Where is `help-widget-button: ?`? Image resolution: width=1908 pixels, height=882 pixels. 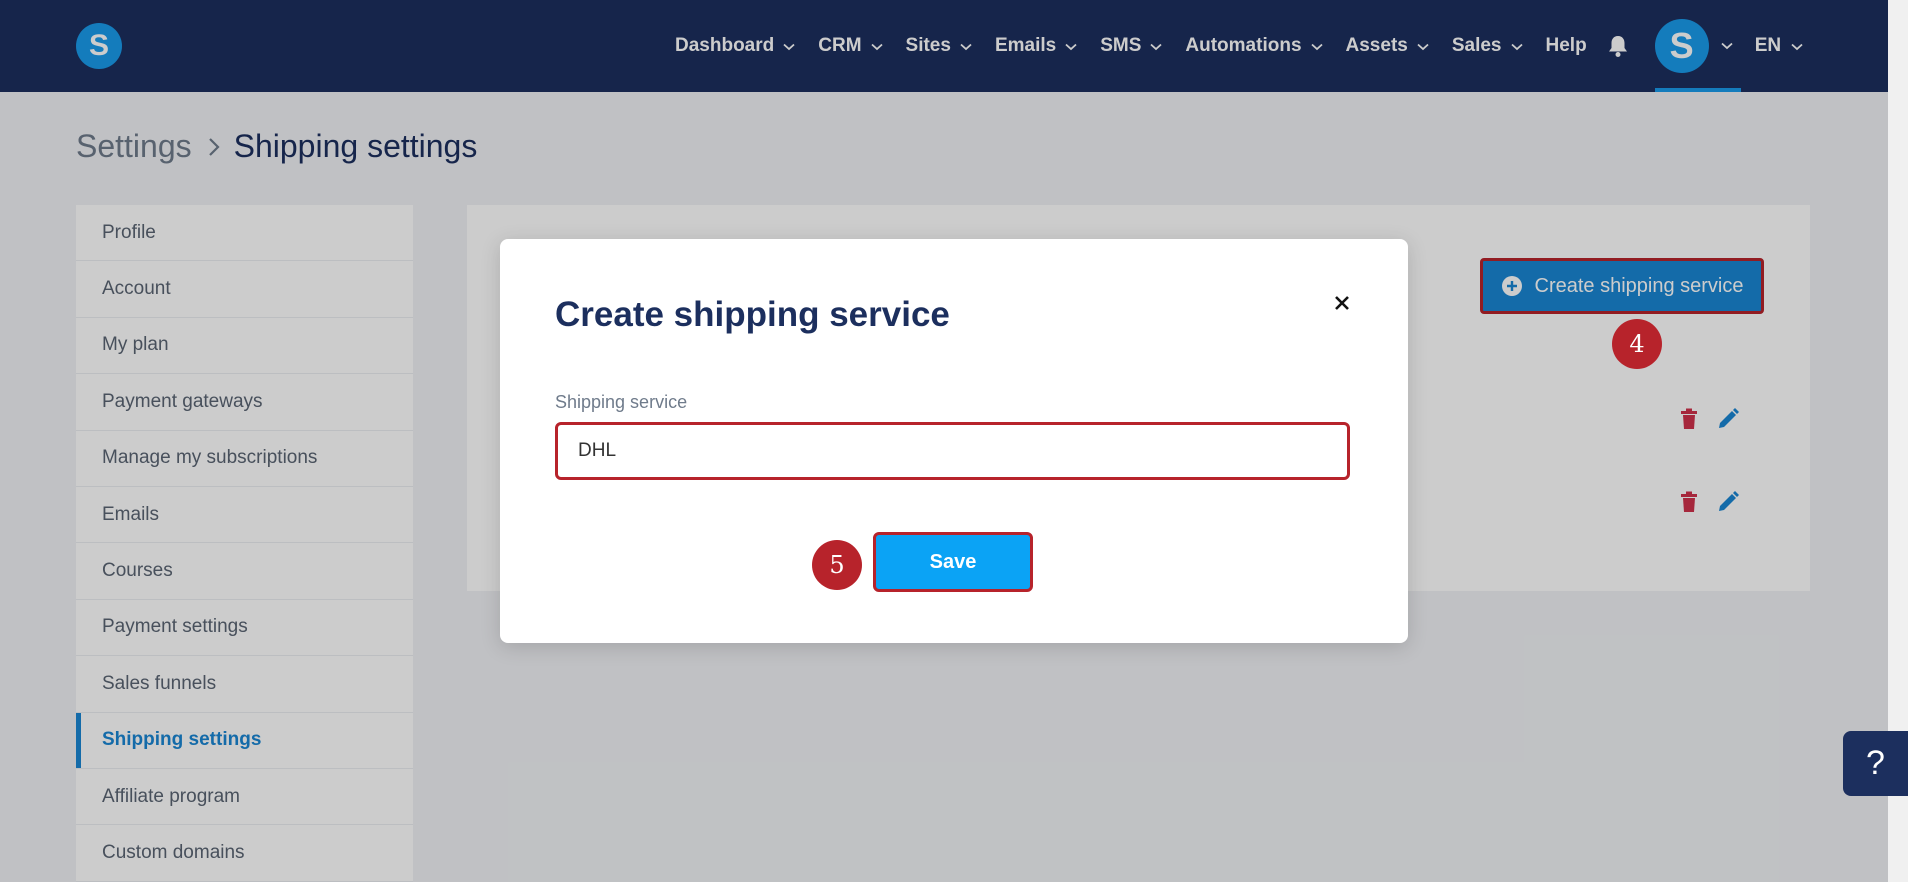 help-widget-button: ? is located at coordinates (1875, 763).